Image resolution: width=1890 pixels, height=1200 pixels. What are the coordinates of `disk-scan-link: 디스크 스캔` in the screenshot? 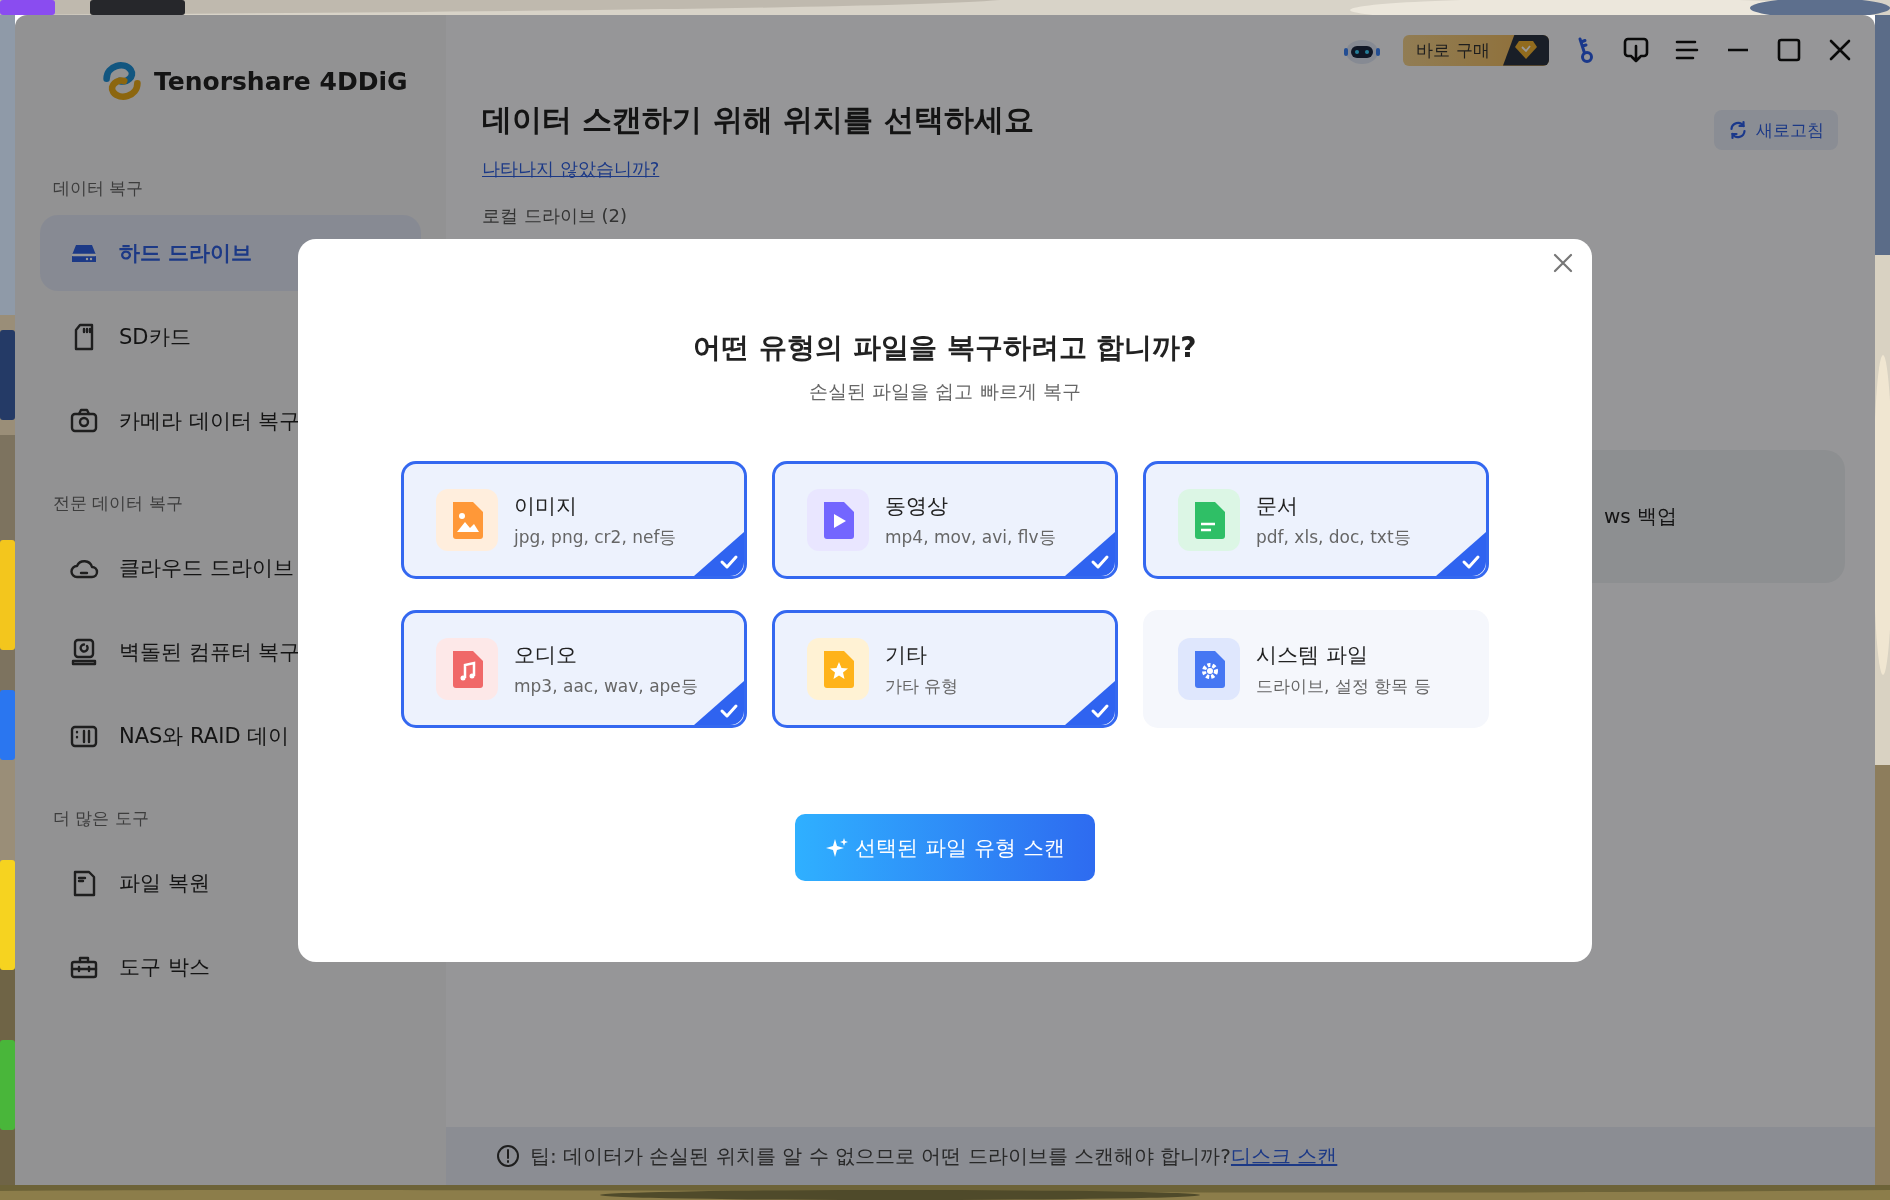 It's located at (1284, 1155).